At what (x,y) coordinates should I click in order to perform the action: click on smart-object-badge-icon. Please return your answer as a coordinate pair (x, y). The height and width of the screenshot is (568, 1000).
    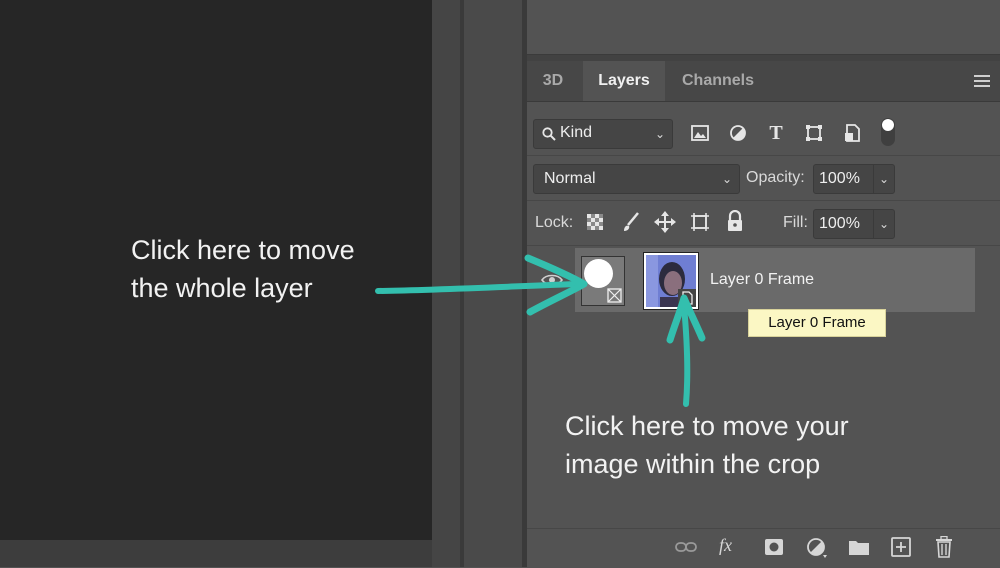
    Looking at the image, I should click on (687, 298).